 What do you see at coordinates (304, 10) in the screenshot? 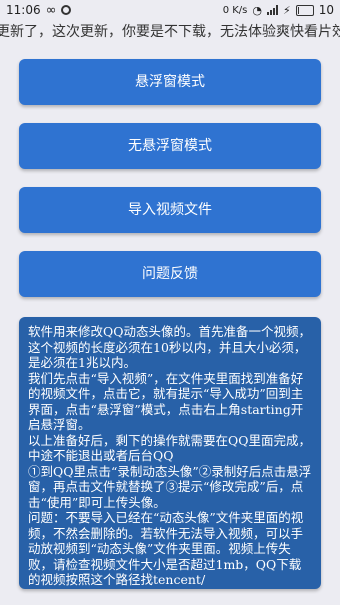
I see `battery-icon` at bounding box center [304, 10].